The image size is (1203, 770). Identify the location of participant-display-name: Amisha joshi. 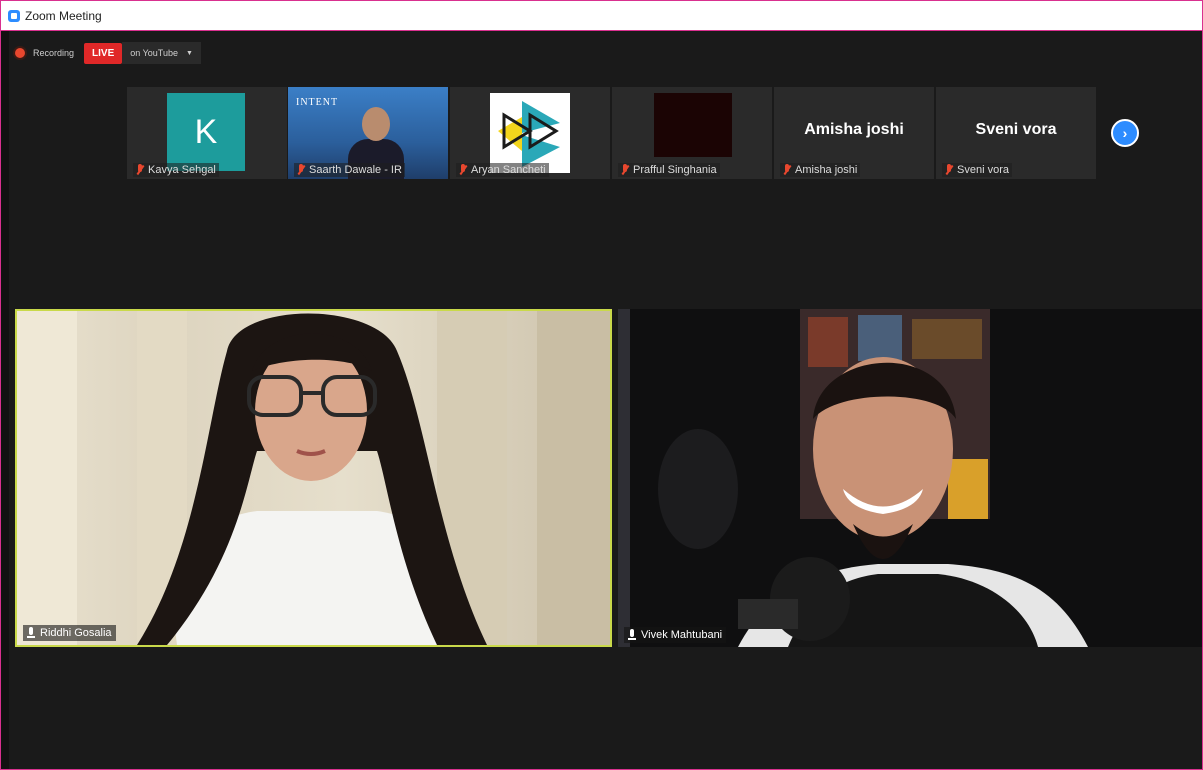
(854, 129).